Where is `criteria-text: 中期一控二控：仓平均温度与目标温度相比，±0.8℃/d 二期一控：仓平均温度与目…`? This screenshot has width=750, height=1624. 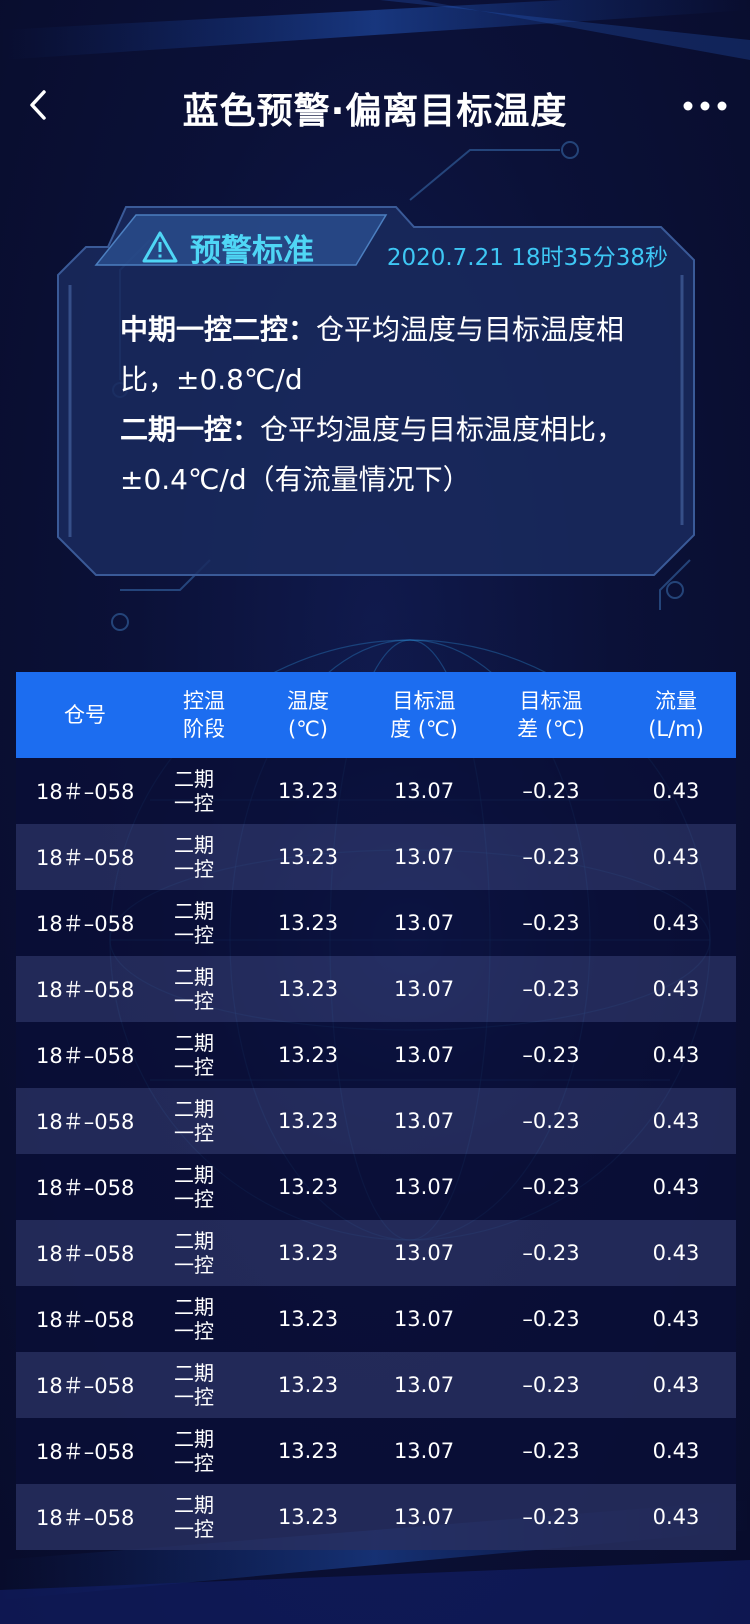 criteria-text: 中期一控二控：仓平均温度与目标温度相比，±0.8℃/d 二期一控：仓平均温度与目… is located at coordinates (400, 405).